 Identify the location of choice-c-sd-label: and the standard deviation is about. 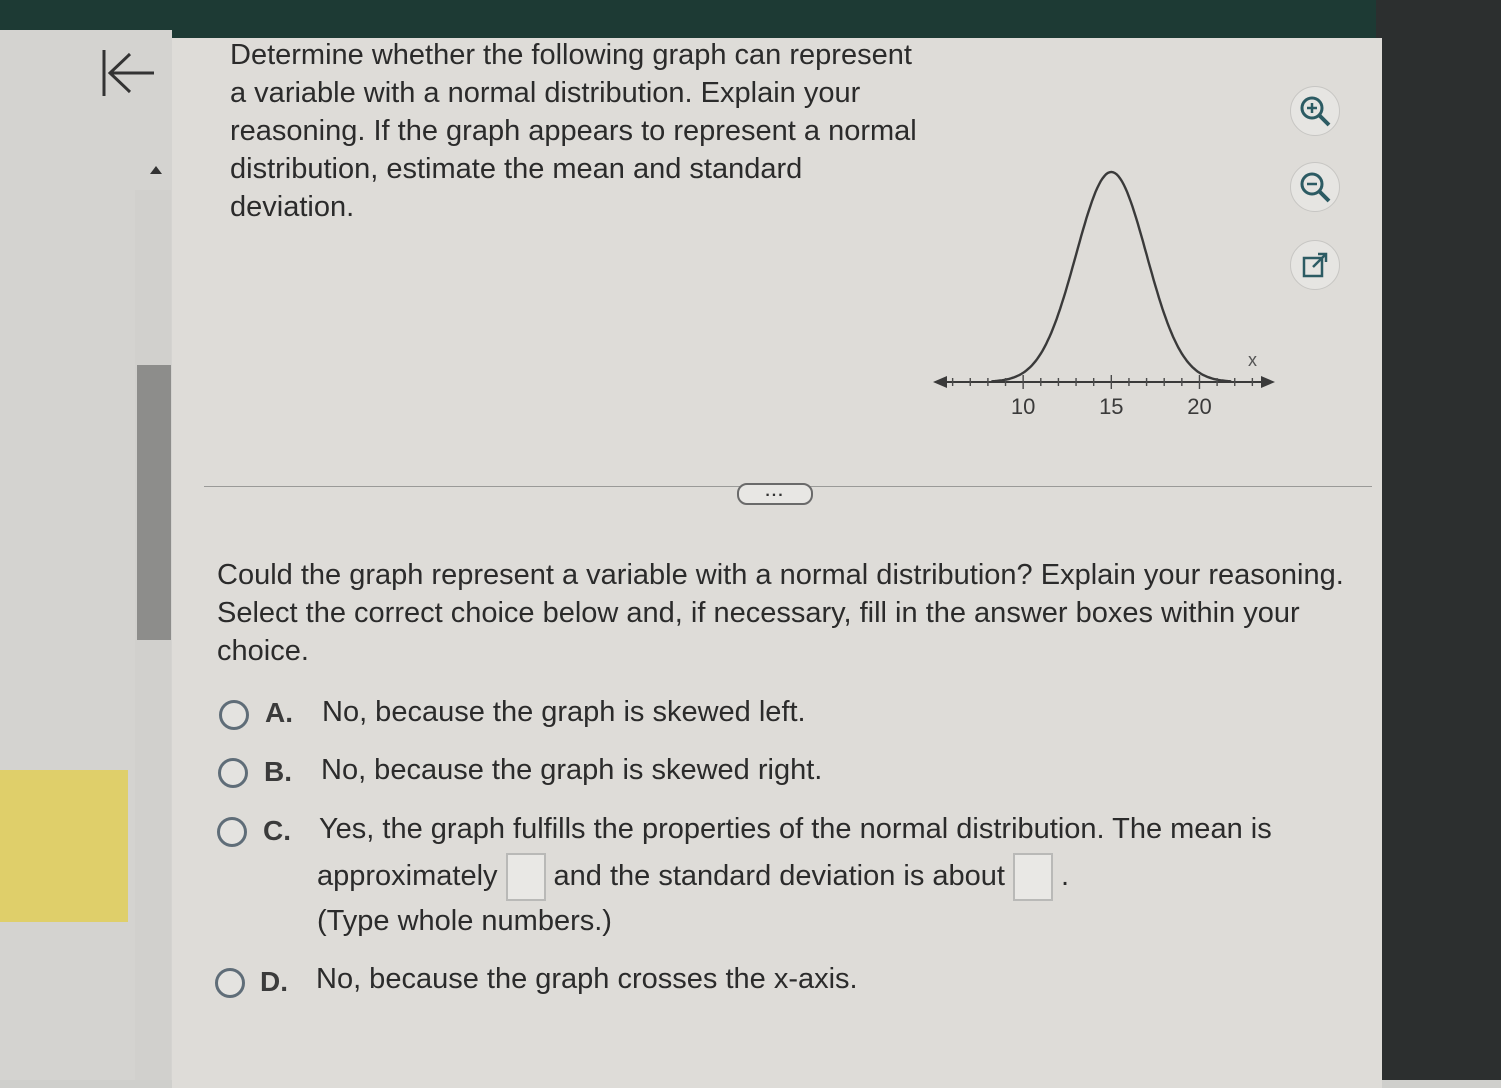
(779, 876).